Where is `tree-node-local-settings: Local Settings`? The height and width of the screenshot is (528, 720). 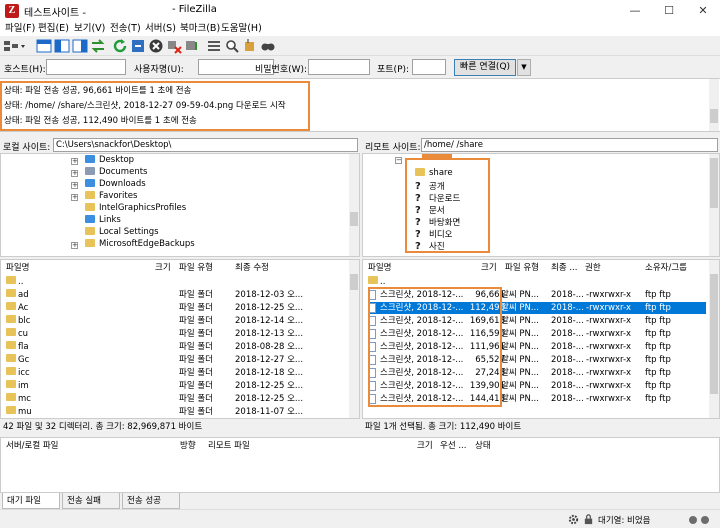
tree-node-local-settings: Local Settings is located at coordinates (122, 232).